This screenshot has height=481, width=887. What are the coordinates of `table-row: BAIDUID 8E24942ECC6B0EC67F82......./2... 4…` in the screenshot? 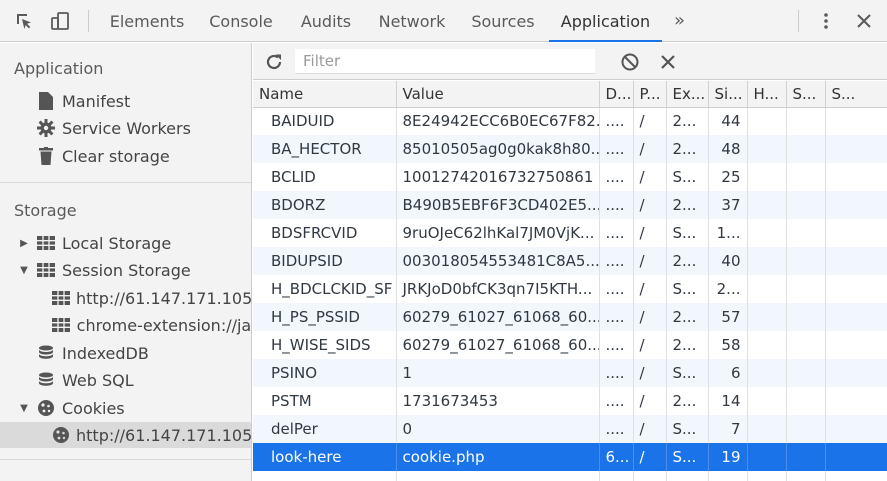 It's located at (570, 121).